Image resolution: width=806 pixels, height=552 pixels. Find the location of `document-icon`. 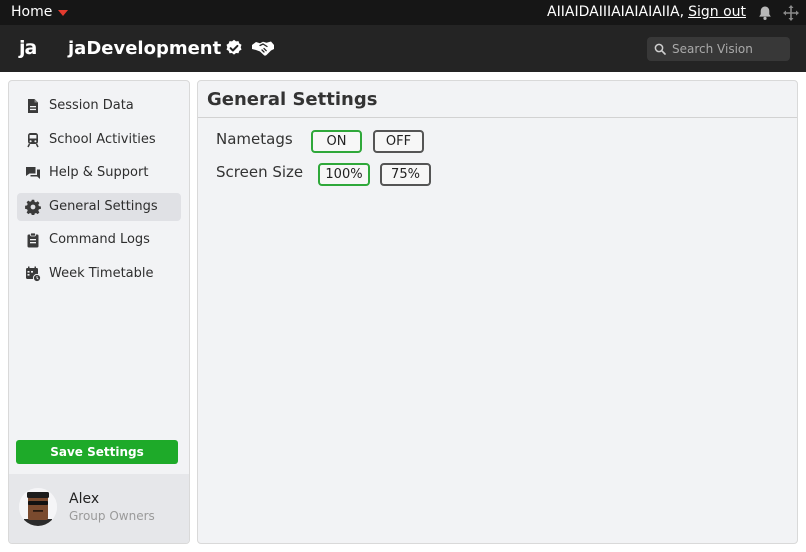

document-icon is located at coordinates (33, 106).